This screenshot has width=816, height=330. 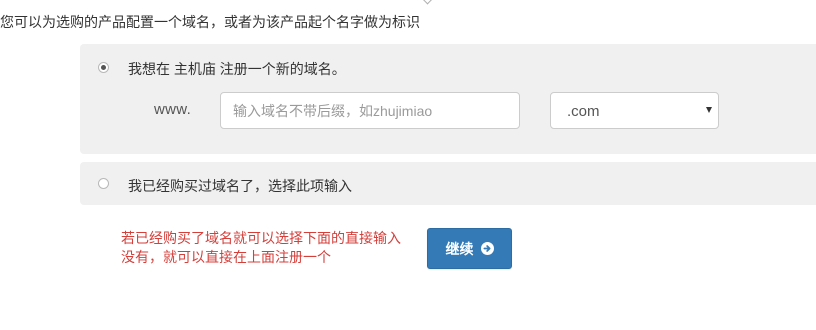 I want to click on existing-domain-radio, so click(x=103, y=183).